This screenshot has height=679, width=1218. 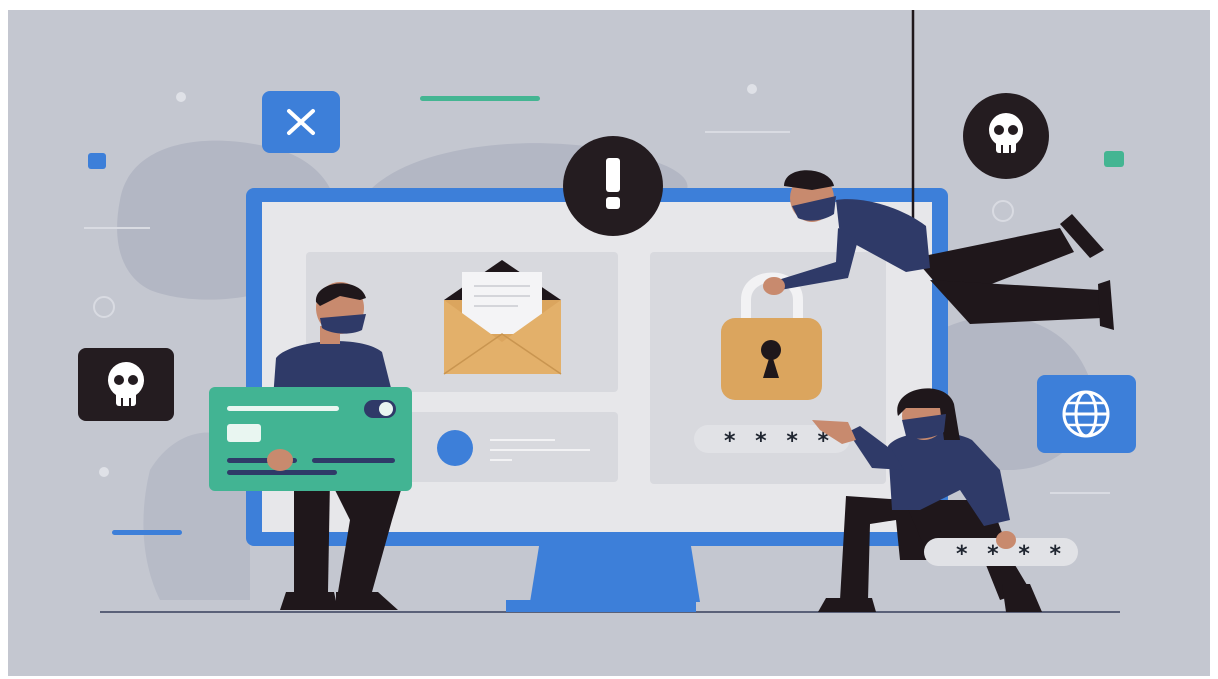 I want to click on blue-dash, so click(x=147, y=532).